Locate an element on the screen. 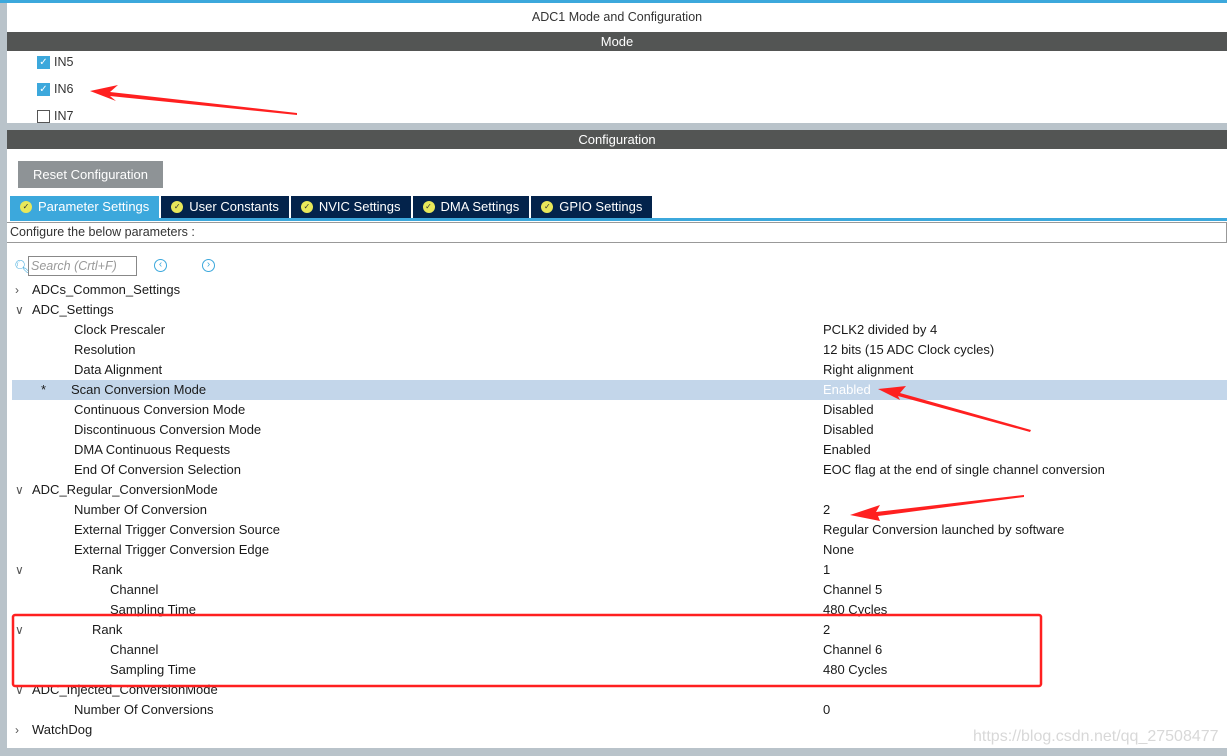  arrow-scan-mode is located at coordinates (954, 409).